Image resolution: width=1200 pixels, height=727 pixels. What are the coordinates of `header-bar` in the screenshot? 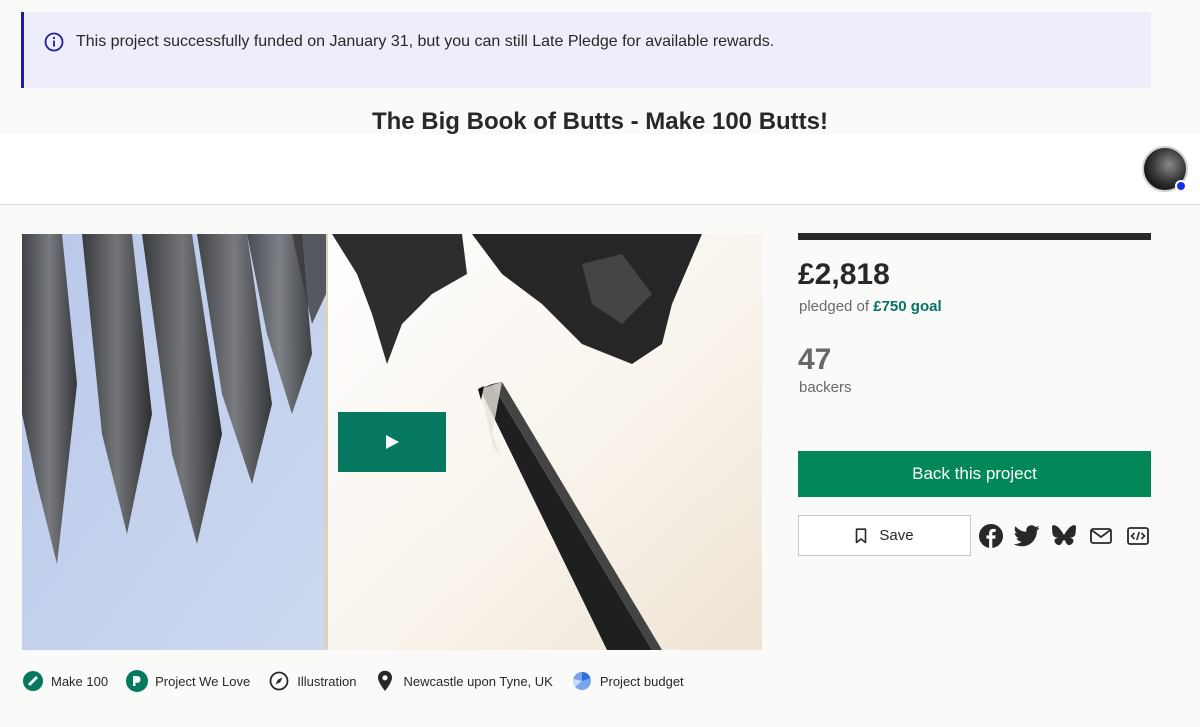 It's located at (600, 169).